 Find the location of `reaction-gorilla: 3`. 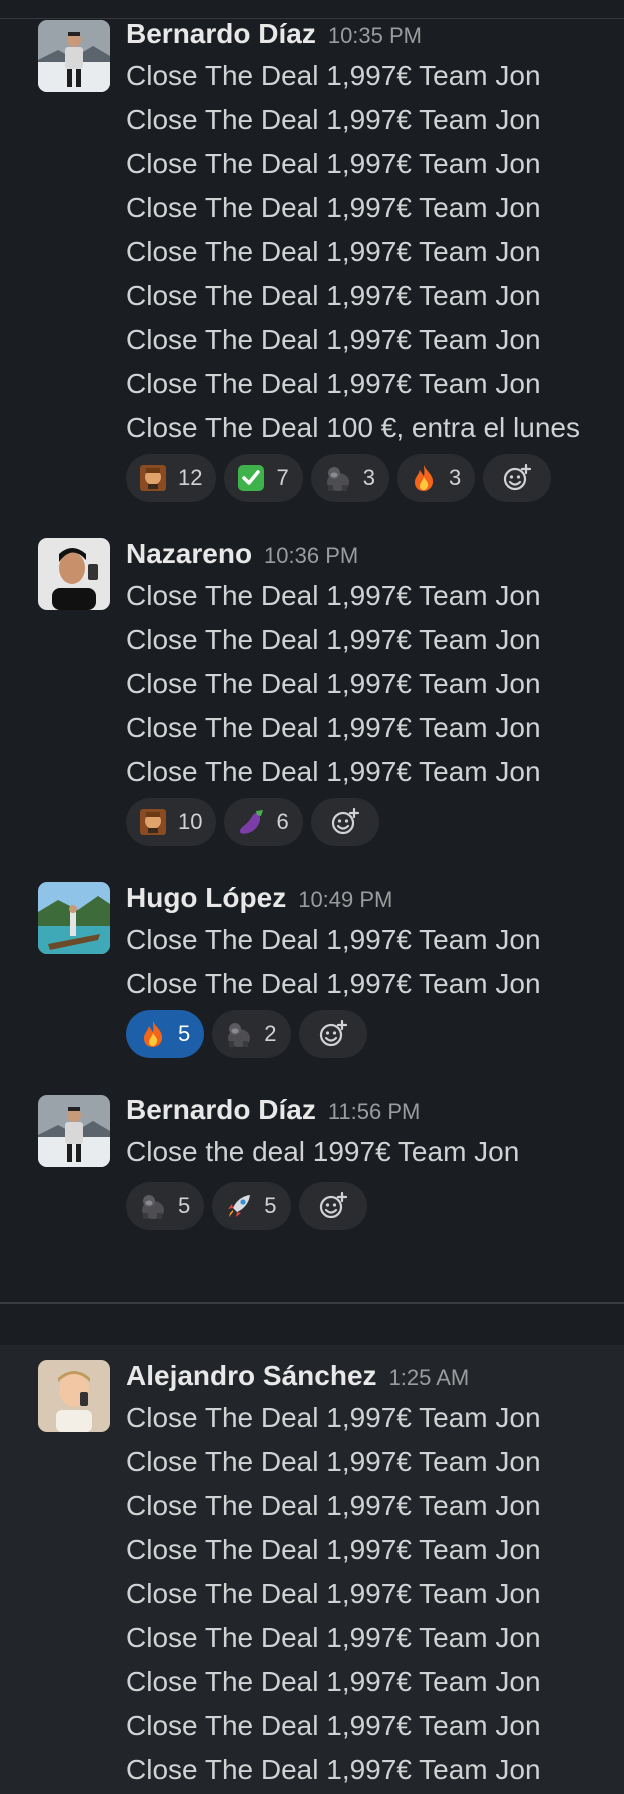

reaction-gorilla: 3 is located at coordinates (349, 478).